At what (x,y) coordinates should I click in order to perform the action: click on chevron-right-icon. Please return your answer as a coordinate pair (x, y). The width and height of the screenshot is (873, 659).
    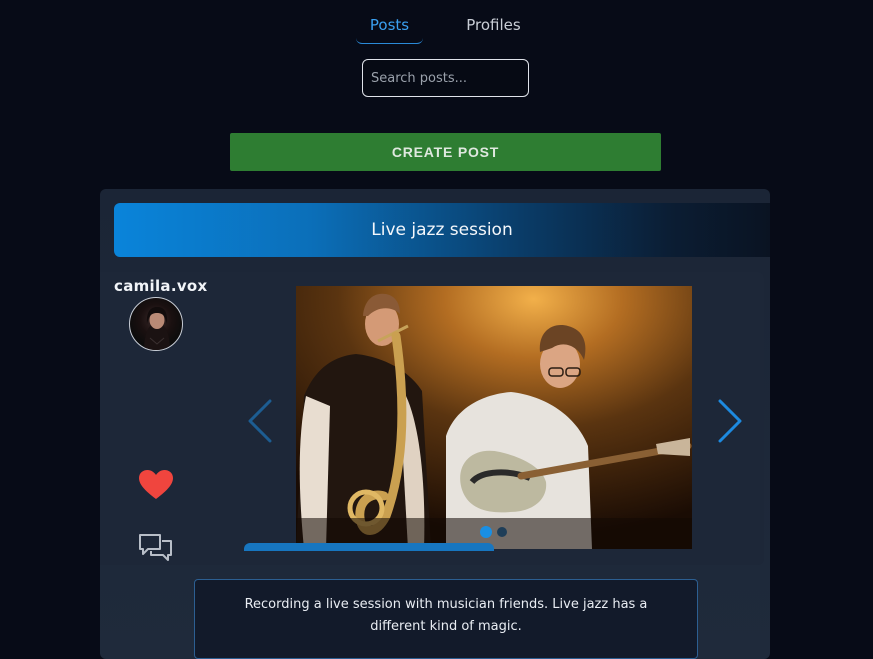
    Looking at the image, I should click on (729, 423).